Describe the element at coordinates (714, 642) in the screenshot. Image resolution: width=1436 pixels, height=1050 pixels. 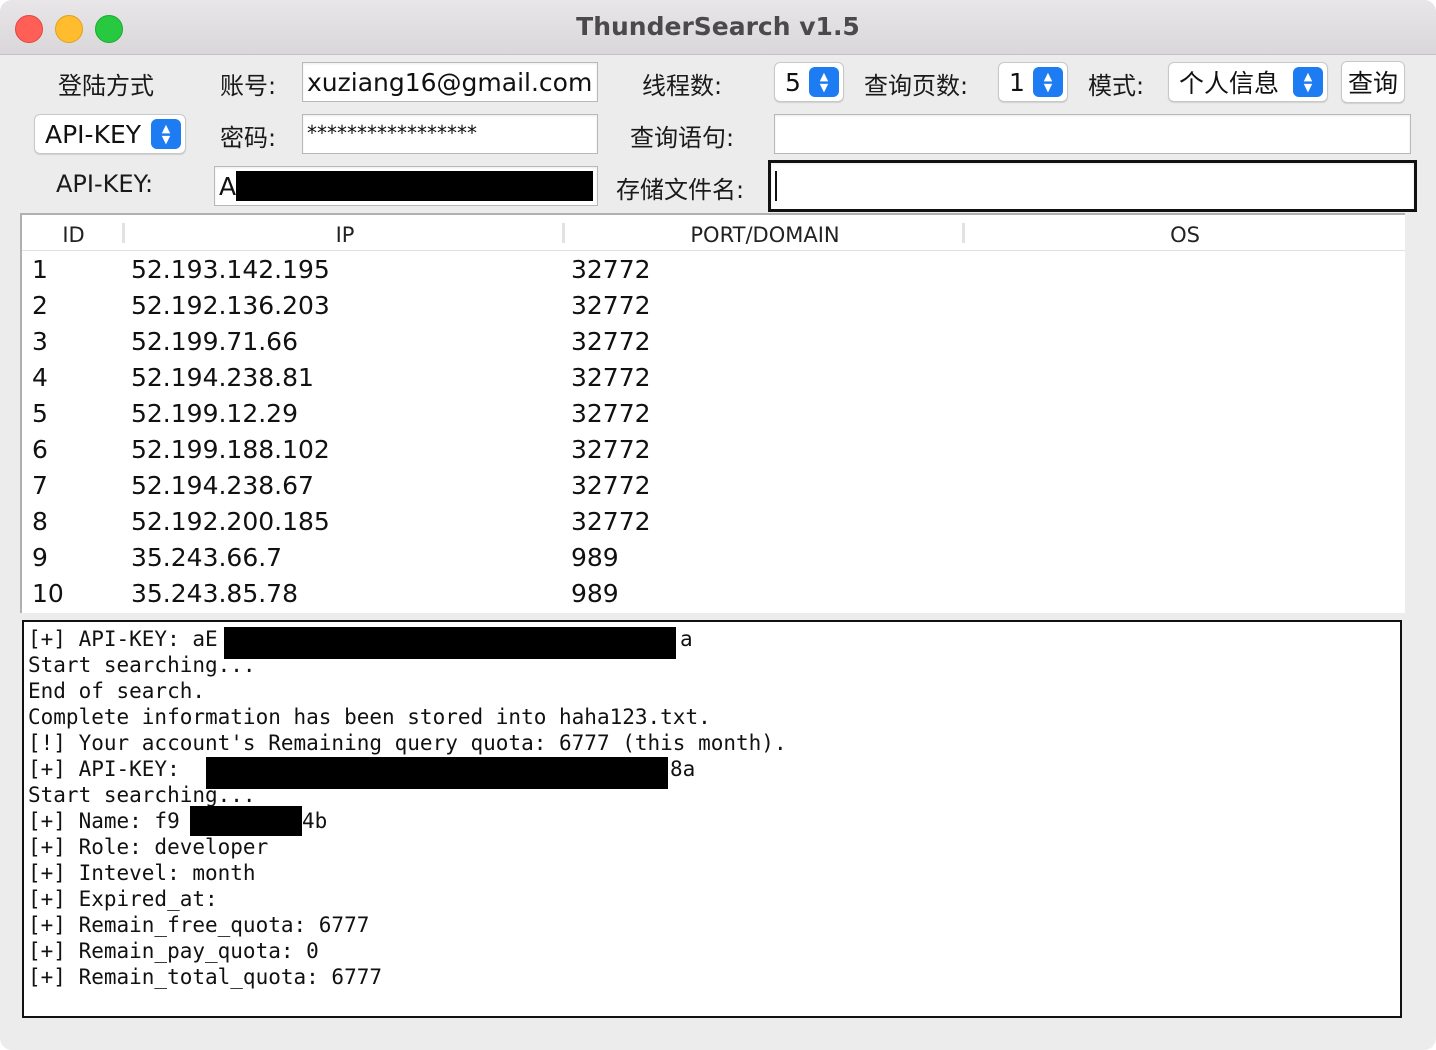
I see `console-line: [+] API-KEY: aE a` at that location.